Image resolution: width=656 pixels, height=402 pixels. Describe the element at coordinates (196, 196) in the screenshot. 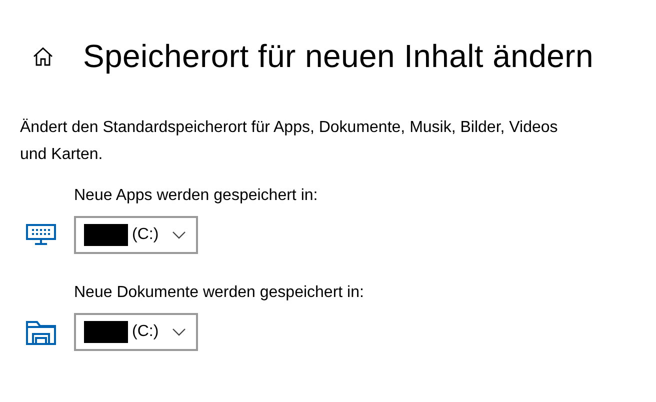

I see `setting-label: Neue Apps werden gespeichert in:` at that location.